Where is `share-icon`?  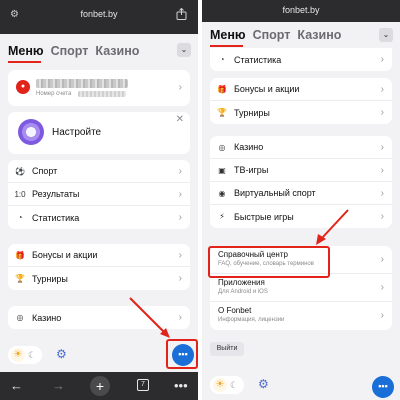
share-icon is located at coordinates (181, 14).